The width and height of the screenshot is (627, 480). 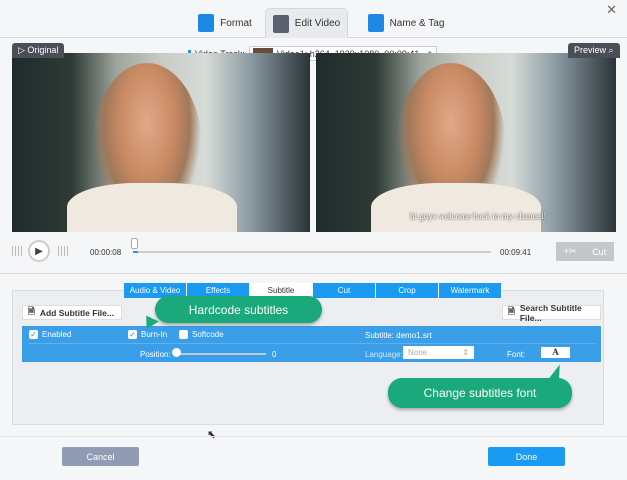 I want to click on tab-format: Format, so click(x=225, y=23).